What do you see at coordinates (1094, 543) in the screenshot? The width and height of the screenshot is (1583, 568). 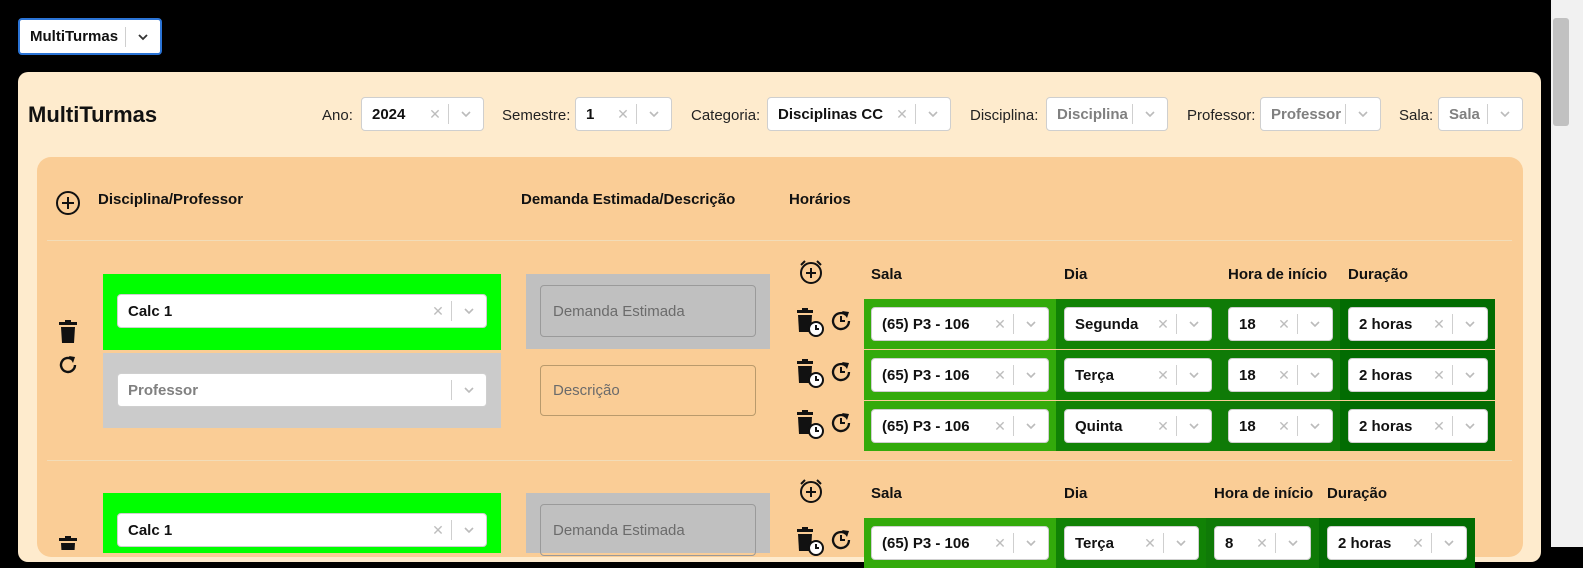 I see `horario-dia-value: Terça` at bounding box center [1094, 543].